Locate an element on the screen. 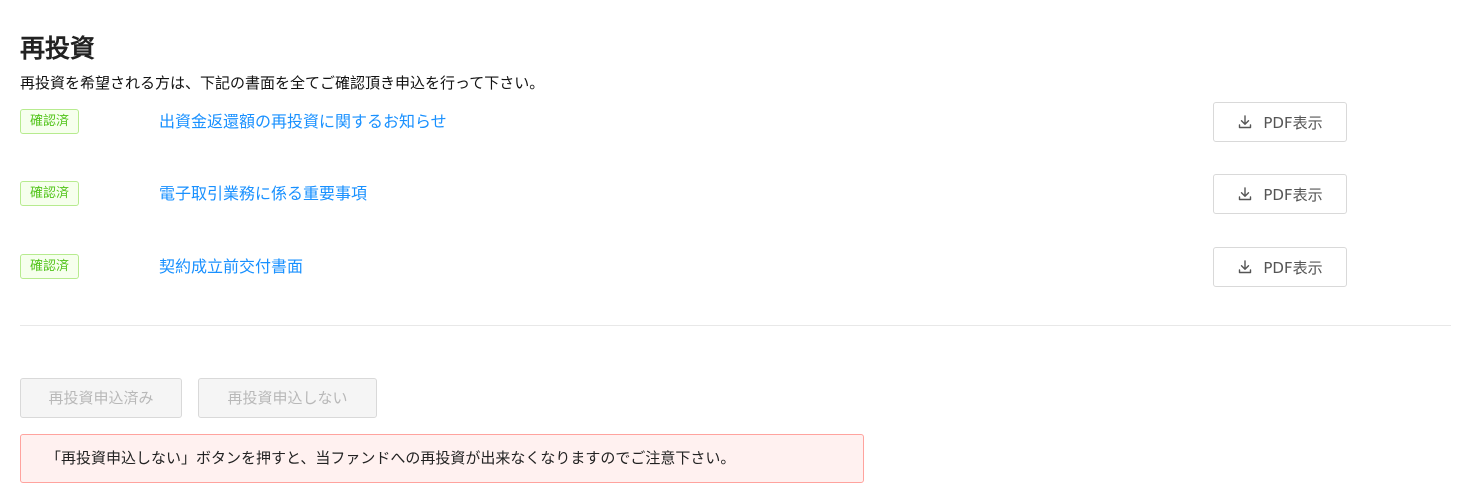 This screenshot has height=497, width=1462. document-row: 確認済 契約成立前交付書面 PDF表示 is located at coordinates (683, 267).